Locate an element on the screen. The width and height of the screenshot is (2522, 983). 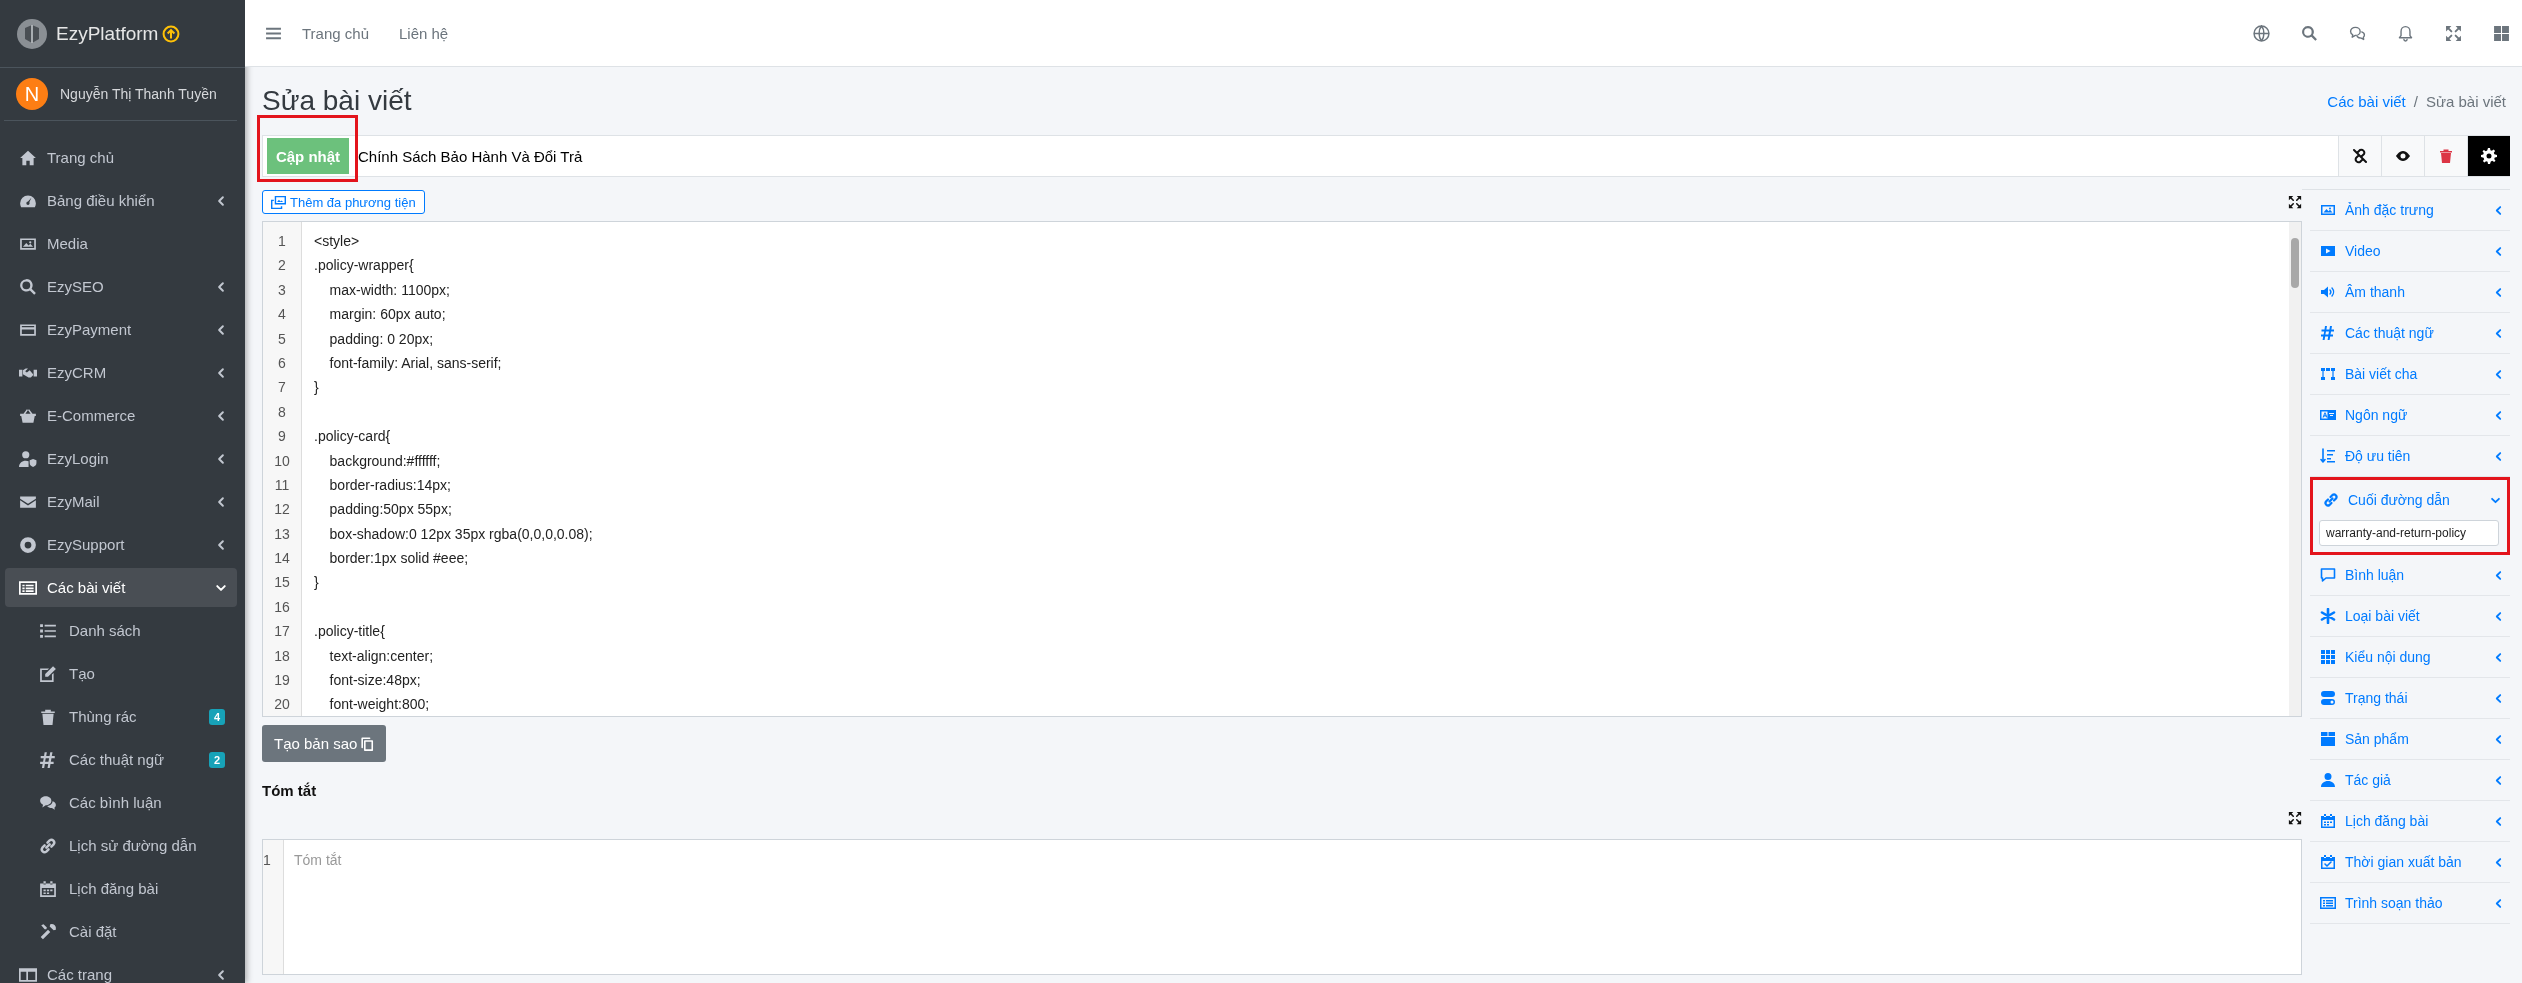
submenu-item: Các bình luận is located at coordinates (121, 802).